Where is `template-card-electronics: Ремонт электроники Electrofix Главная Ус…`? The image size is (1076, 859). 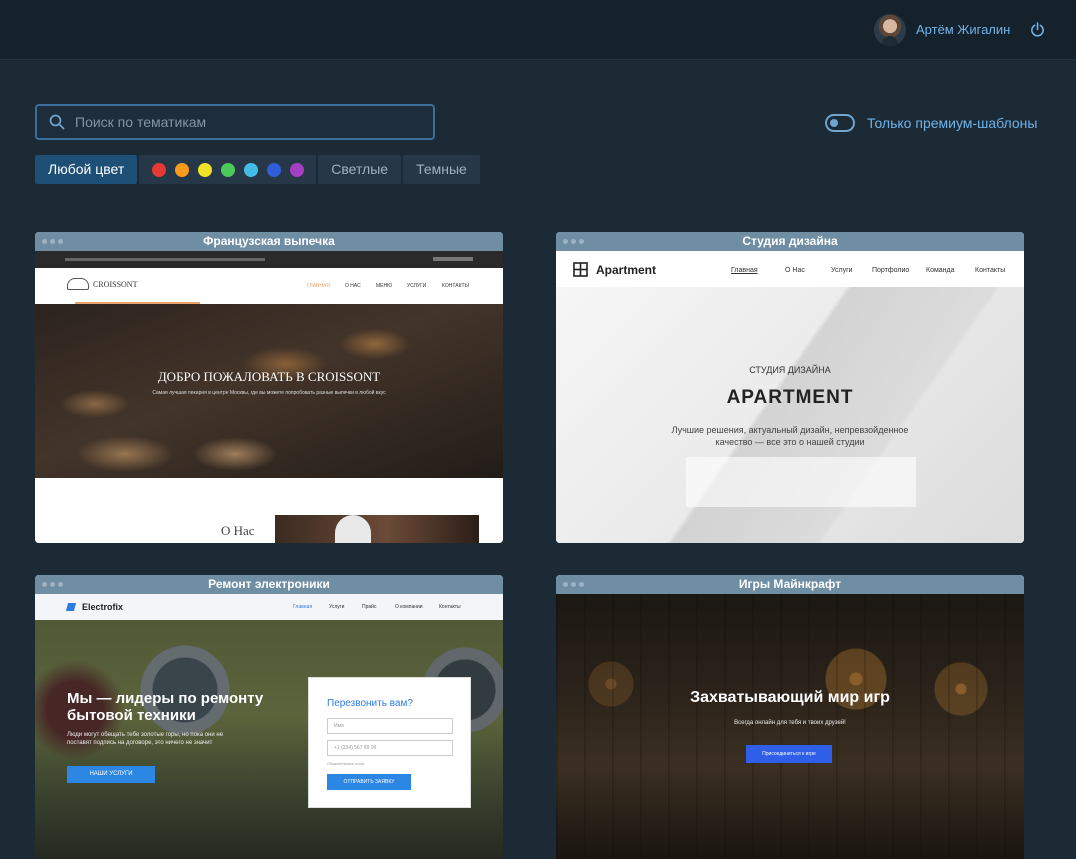
template-card-electronics: Ремонт электроники Electrofix Главная Ус… is located at coordinates (269, 717).